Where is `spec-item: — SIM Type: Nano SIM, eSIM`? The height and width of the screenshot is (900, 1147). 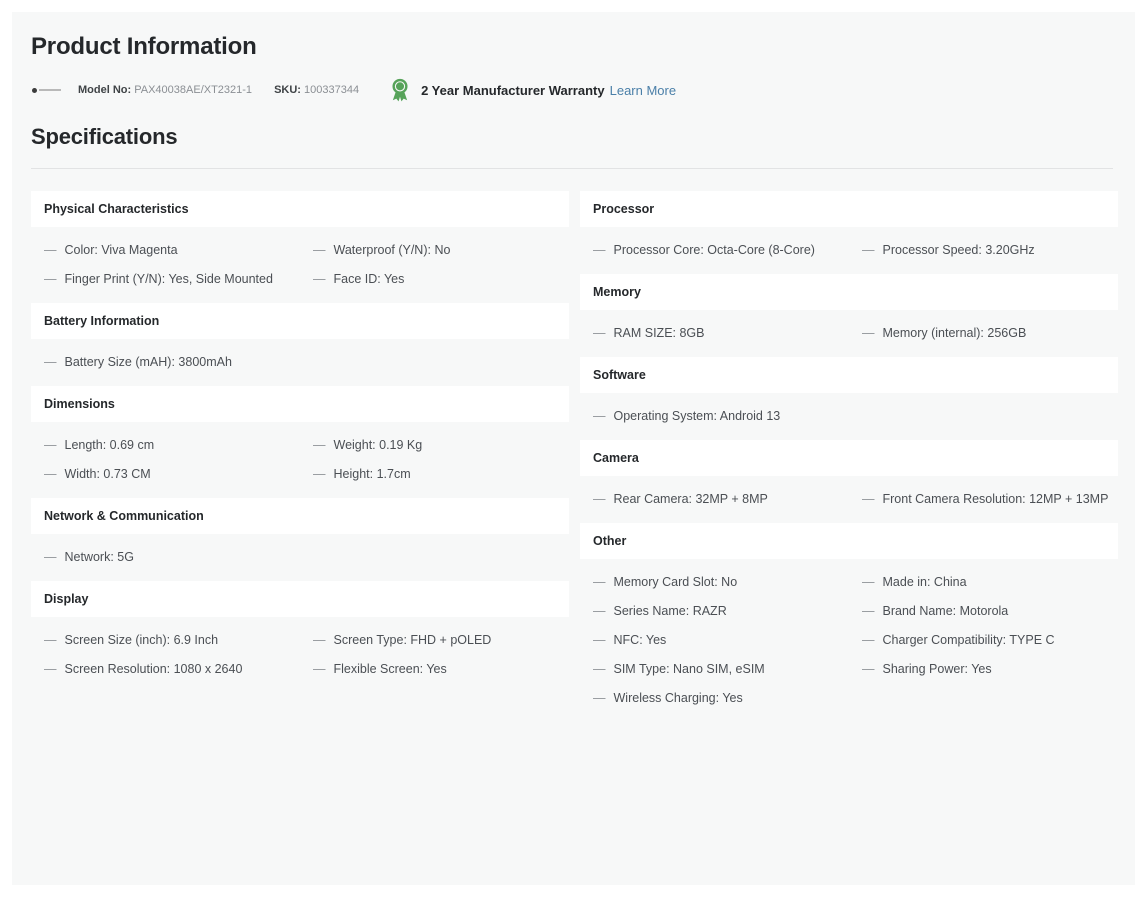 spec-item: — SIM Type: Nano SIM, eSIM is located at coordinates (714, 669).